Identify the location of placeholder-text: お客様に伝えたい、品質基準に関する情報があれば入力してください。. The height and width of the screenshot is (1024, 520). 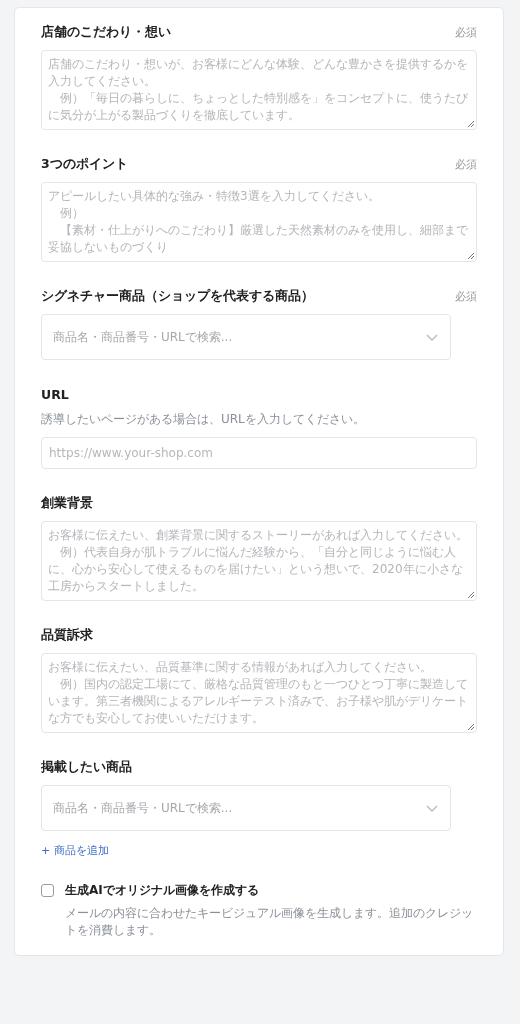
(240, 667).